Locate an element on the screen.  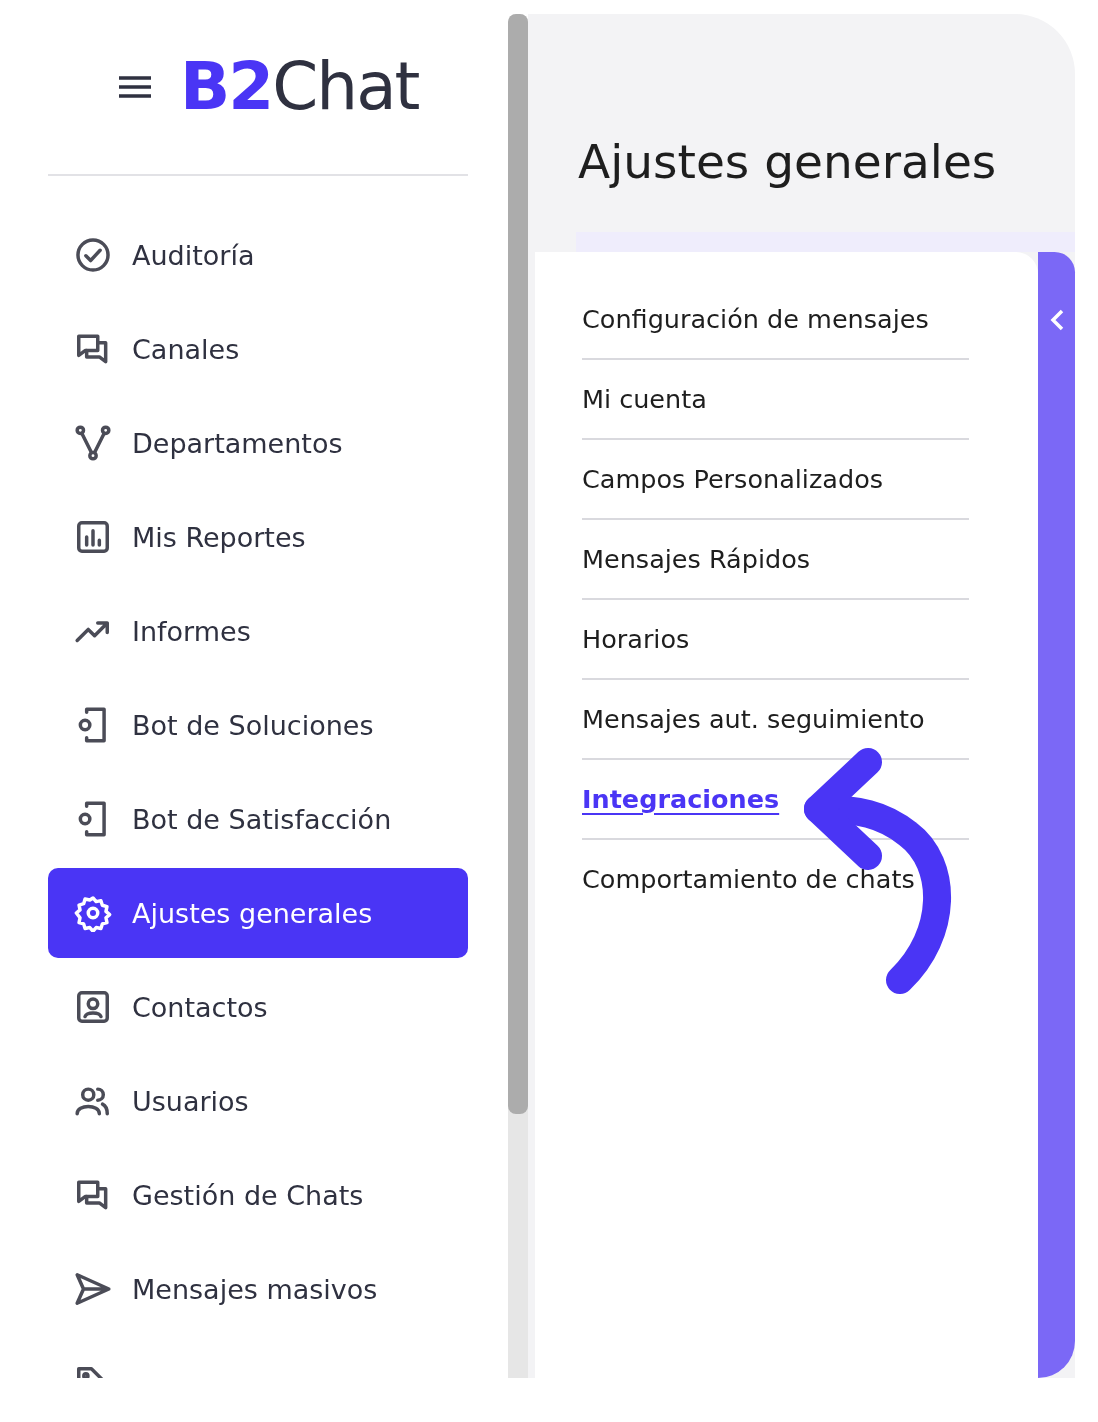
contact-card-icon is located at coordinates (93, 1007).